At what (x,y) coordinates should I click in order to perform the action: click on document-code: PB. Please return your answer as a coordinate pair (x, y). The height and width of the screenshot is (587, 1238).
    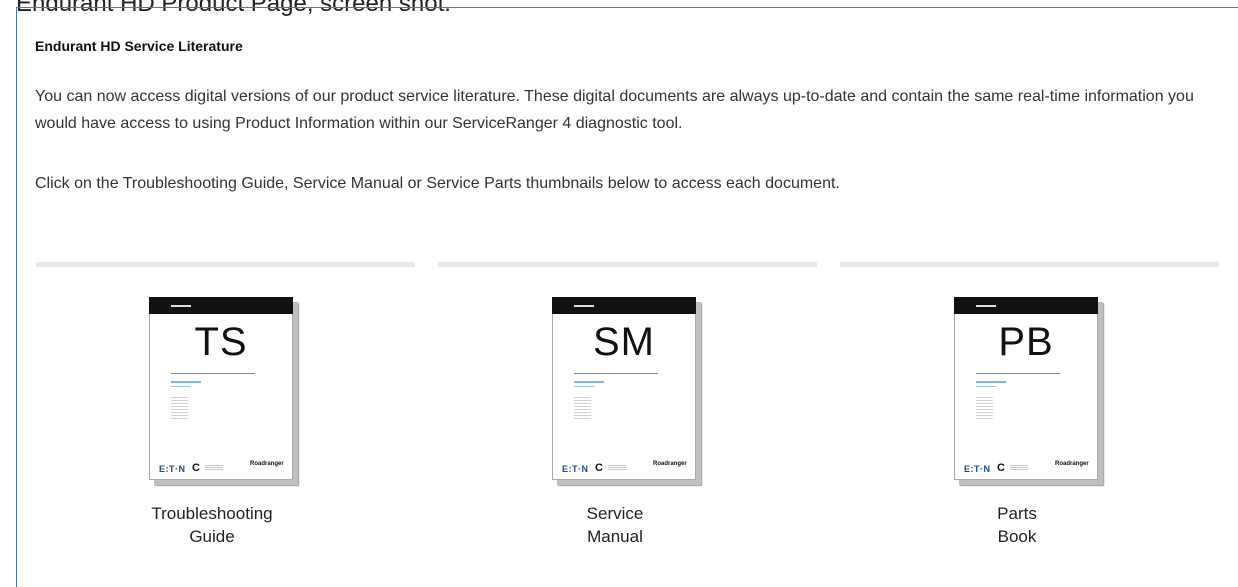
    Looking at the image, I should click on (1026, 342).